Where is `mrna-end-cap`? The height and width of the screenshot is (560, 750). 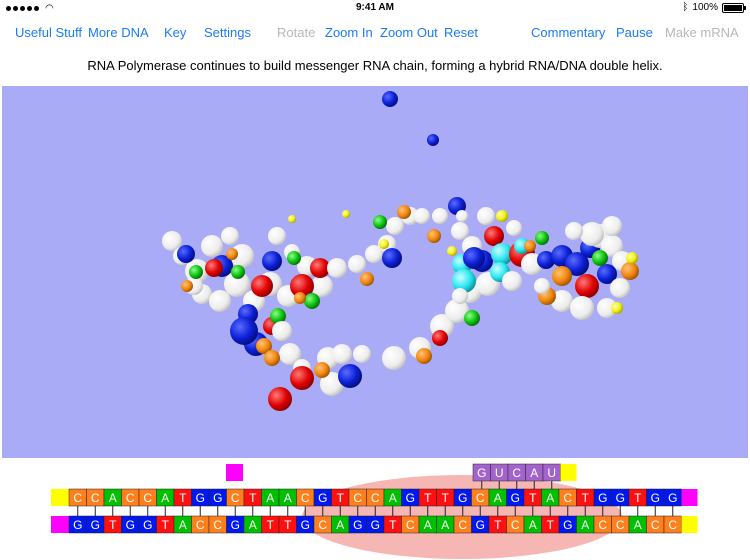 mrna-end-cap is located at coordinates (568, 472).